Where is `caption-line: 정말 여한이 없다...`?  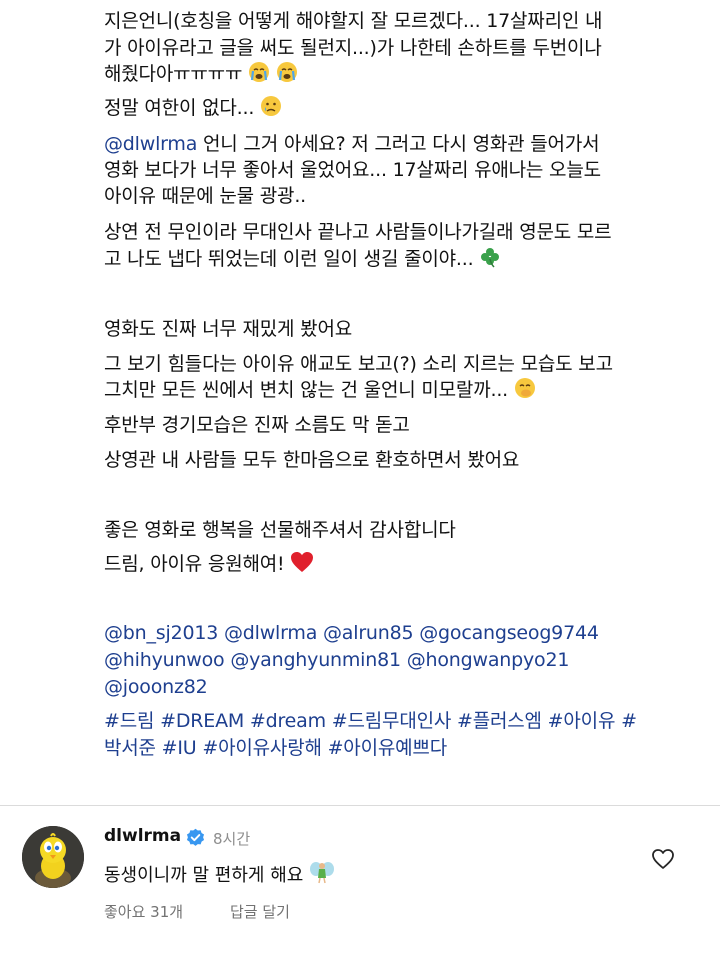 caption-line: 정말 여한이 없다... is located at coordinates (193, 108).